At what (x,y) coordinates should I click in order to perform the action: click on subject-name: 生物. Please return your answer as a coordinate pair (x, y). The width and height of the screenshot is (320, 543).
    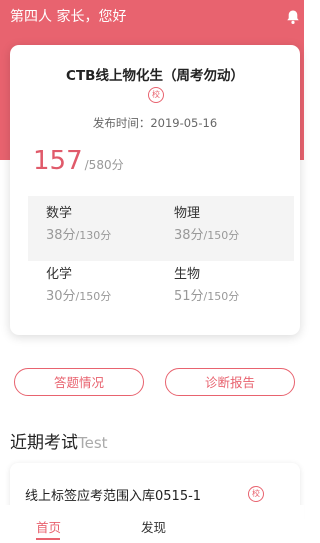
    Looking at the image, I should click on (187, 274).